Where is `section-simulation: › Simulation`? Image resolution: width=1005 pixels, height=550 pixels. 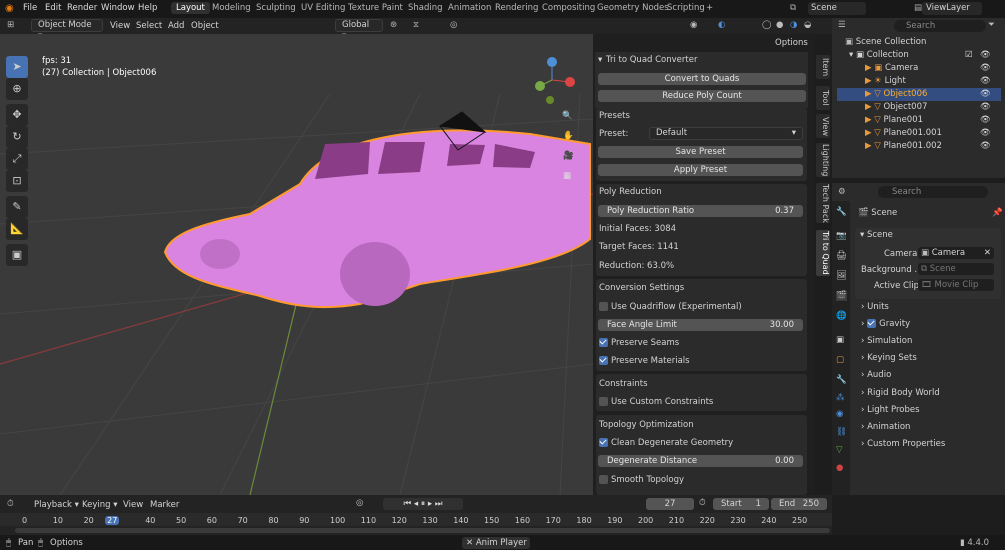 section-simulation: › Simulation is located at coordinates (928, 341).